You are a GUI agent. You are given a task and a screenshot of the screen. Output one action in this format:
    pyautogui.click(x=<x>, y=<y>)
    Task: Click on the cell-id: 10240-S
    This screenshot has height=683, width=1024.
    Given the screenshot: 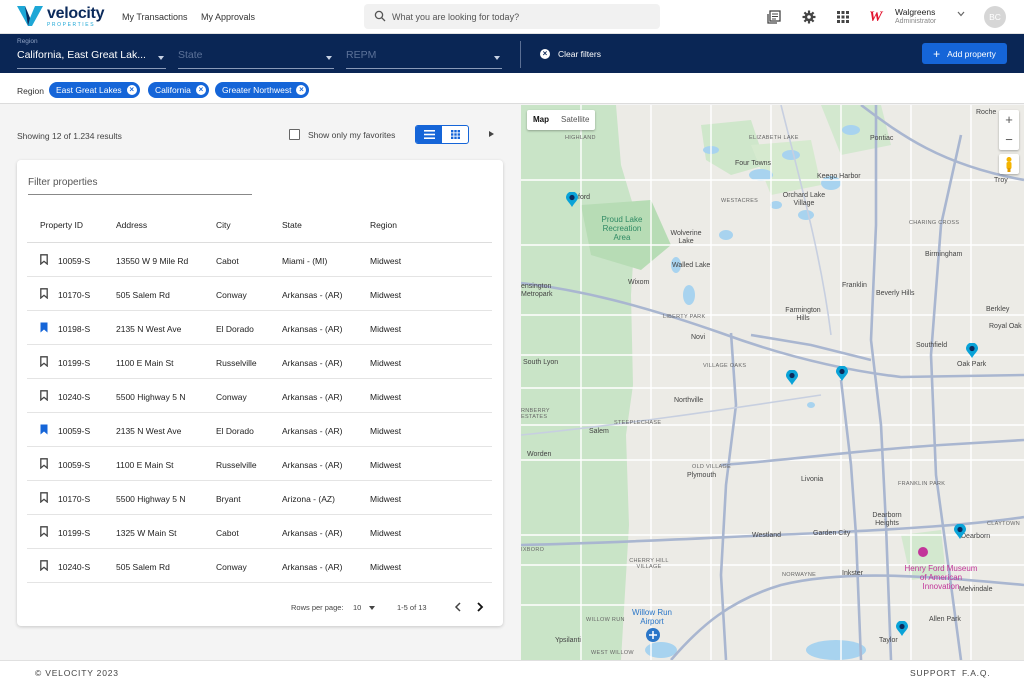 What is the action you would take?
    pyautogui.click(x=74, y=397)
    